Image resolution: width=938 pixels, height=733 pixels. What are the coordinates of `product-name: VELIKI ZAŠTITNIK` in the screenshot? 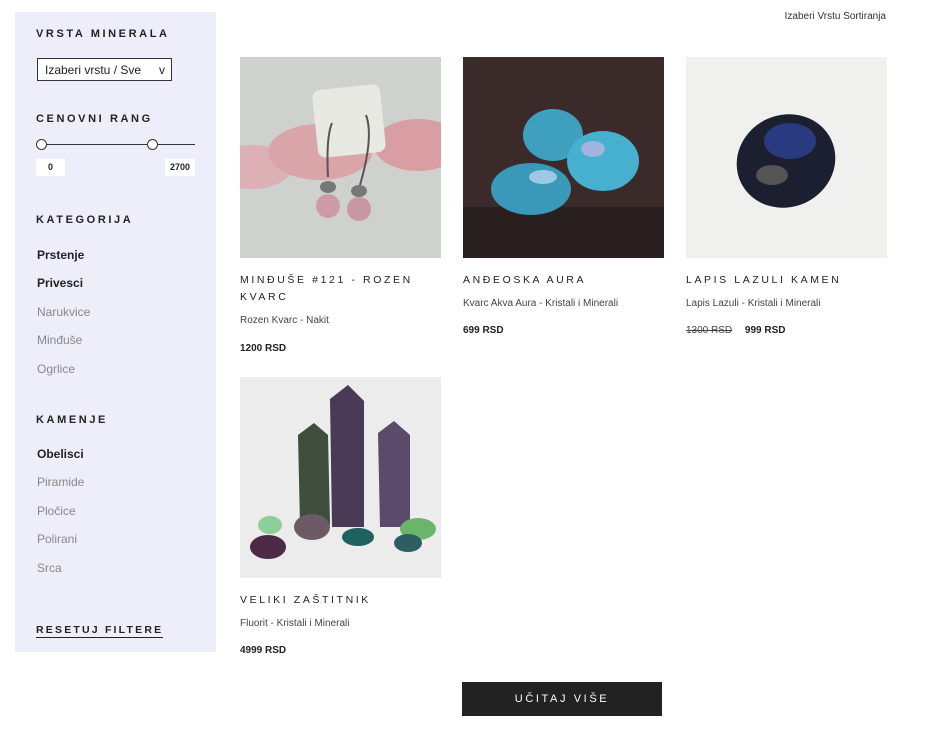 It's located at (340, 600).